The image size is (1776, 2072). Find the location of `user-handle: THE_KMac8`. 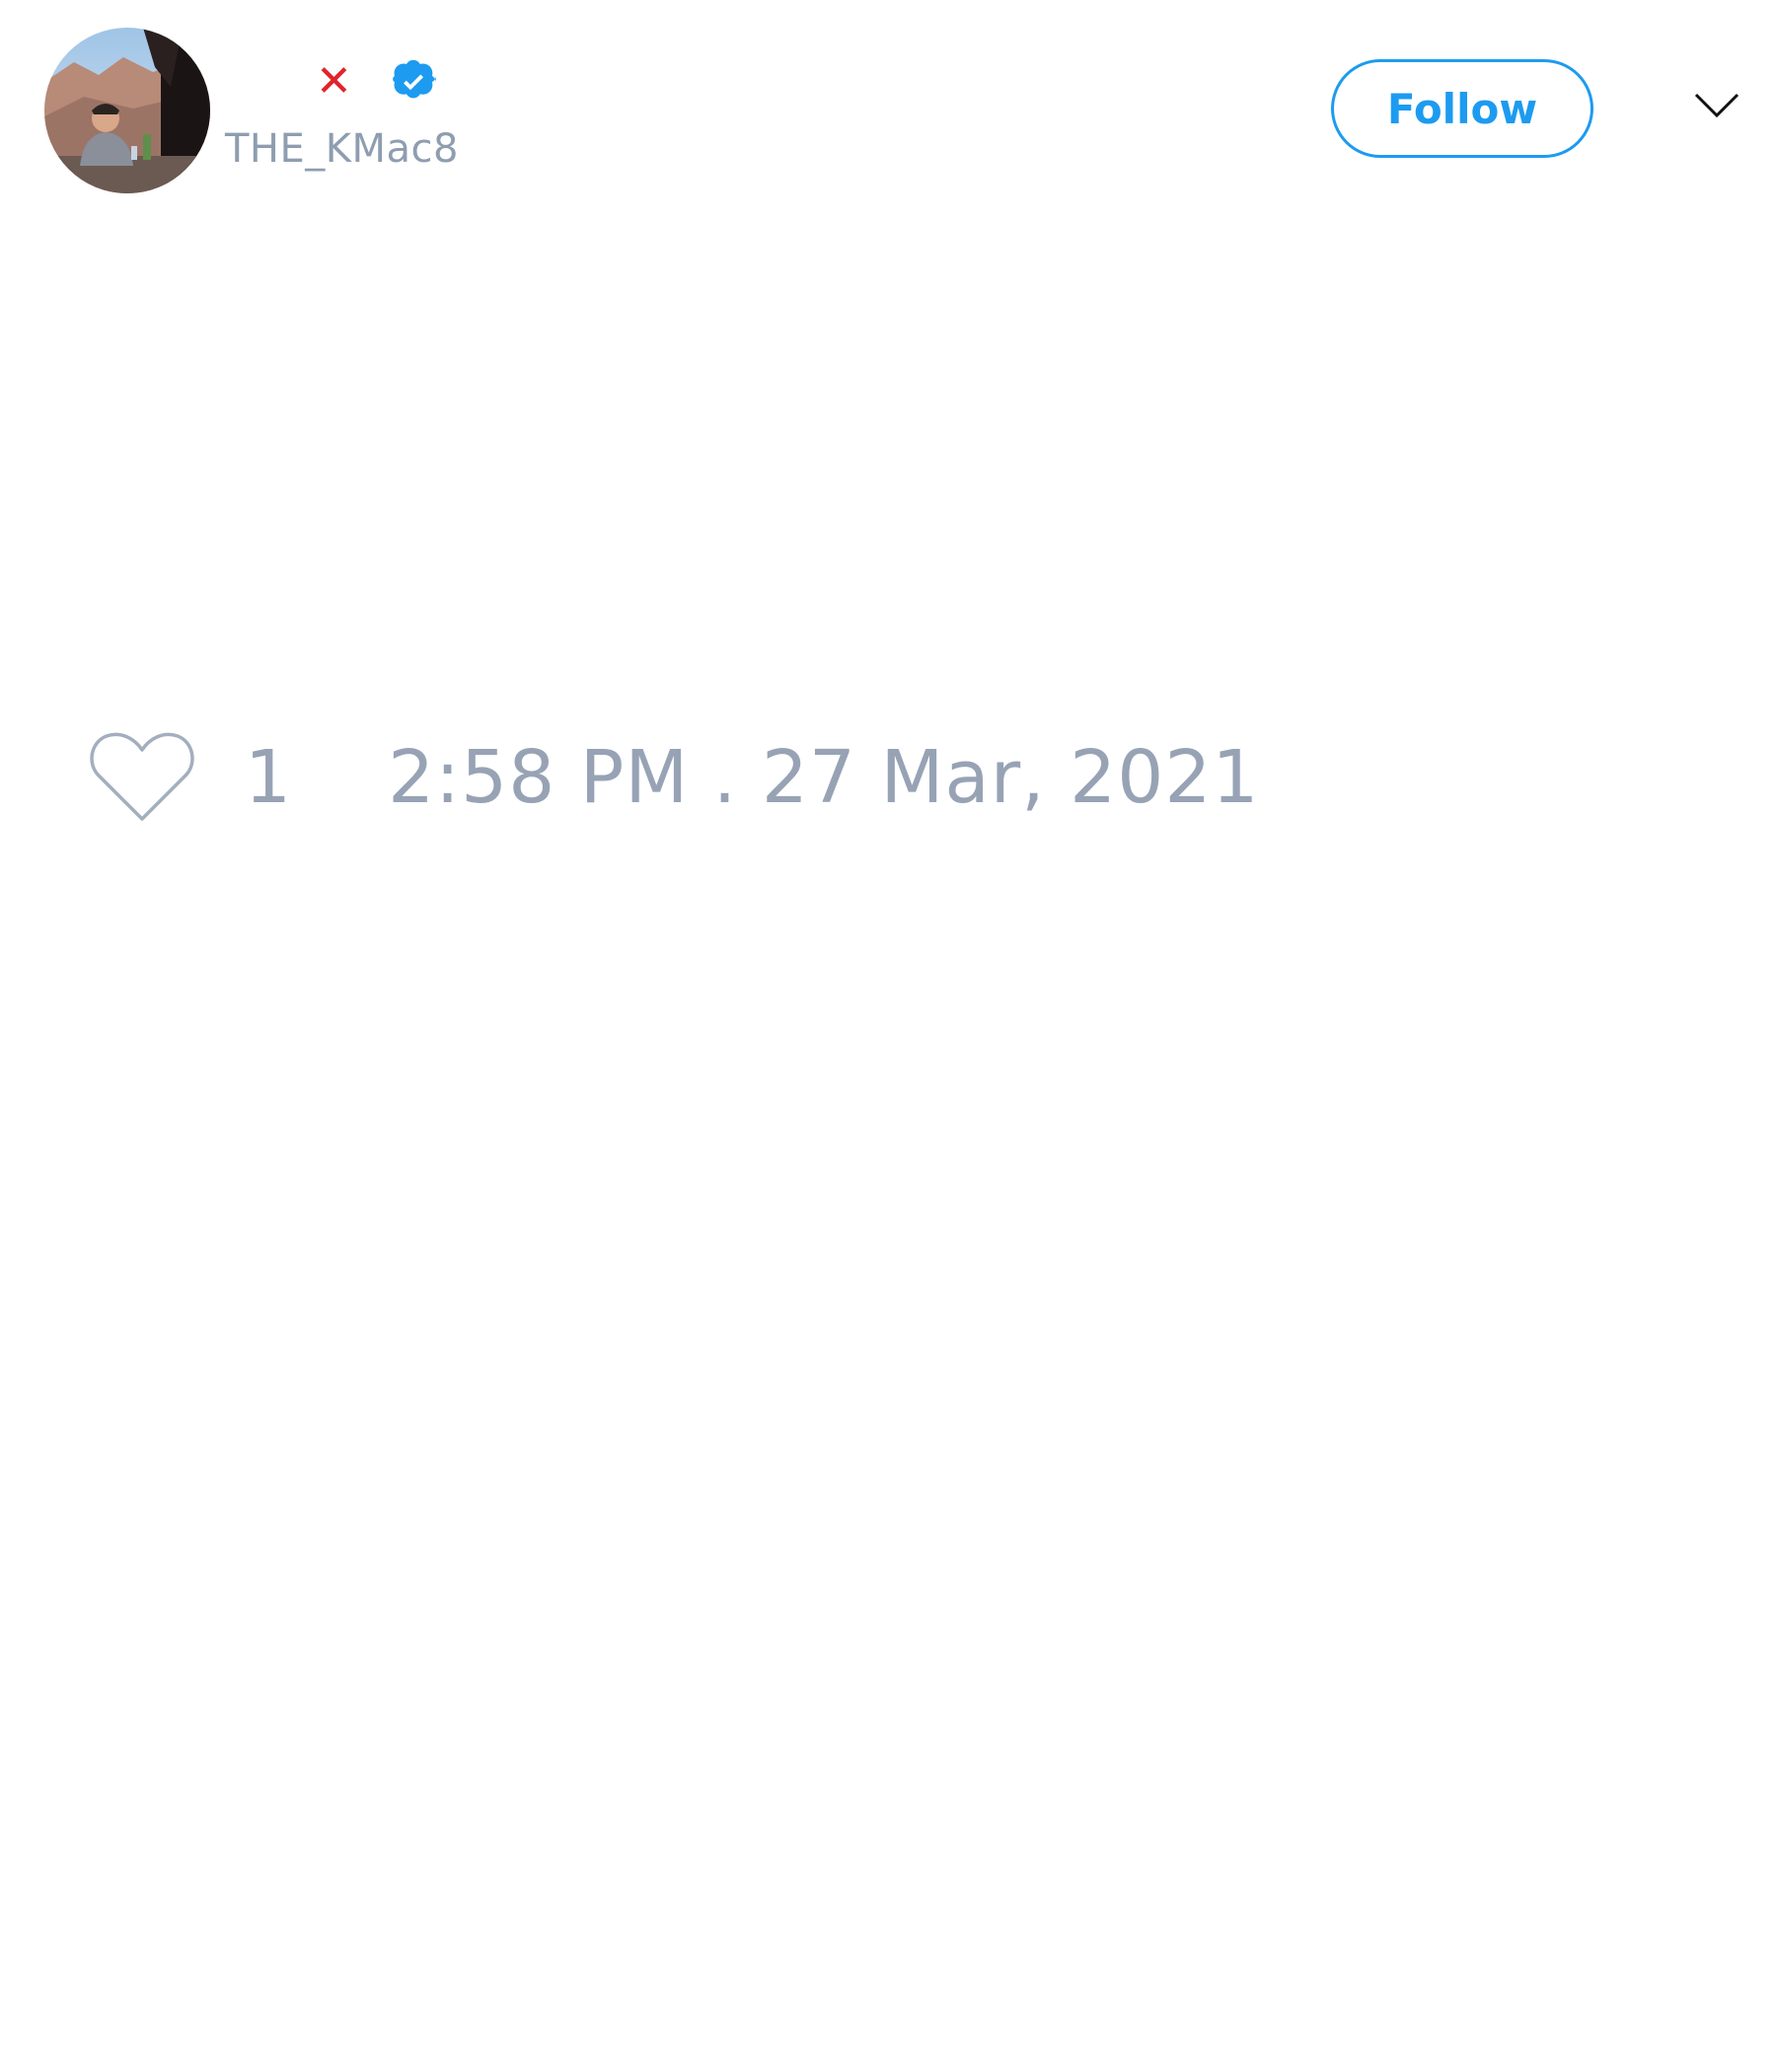

user-handle: THE_KMac8 is located at coordinates (342, 149).